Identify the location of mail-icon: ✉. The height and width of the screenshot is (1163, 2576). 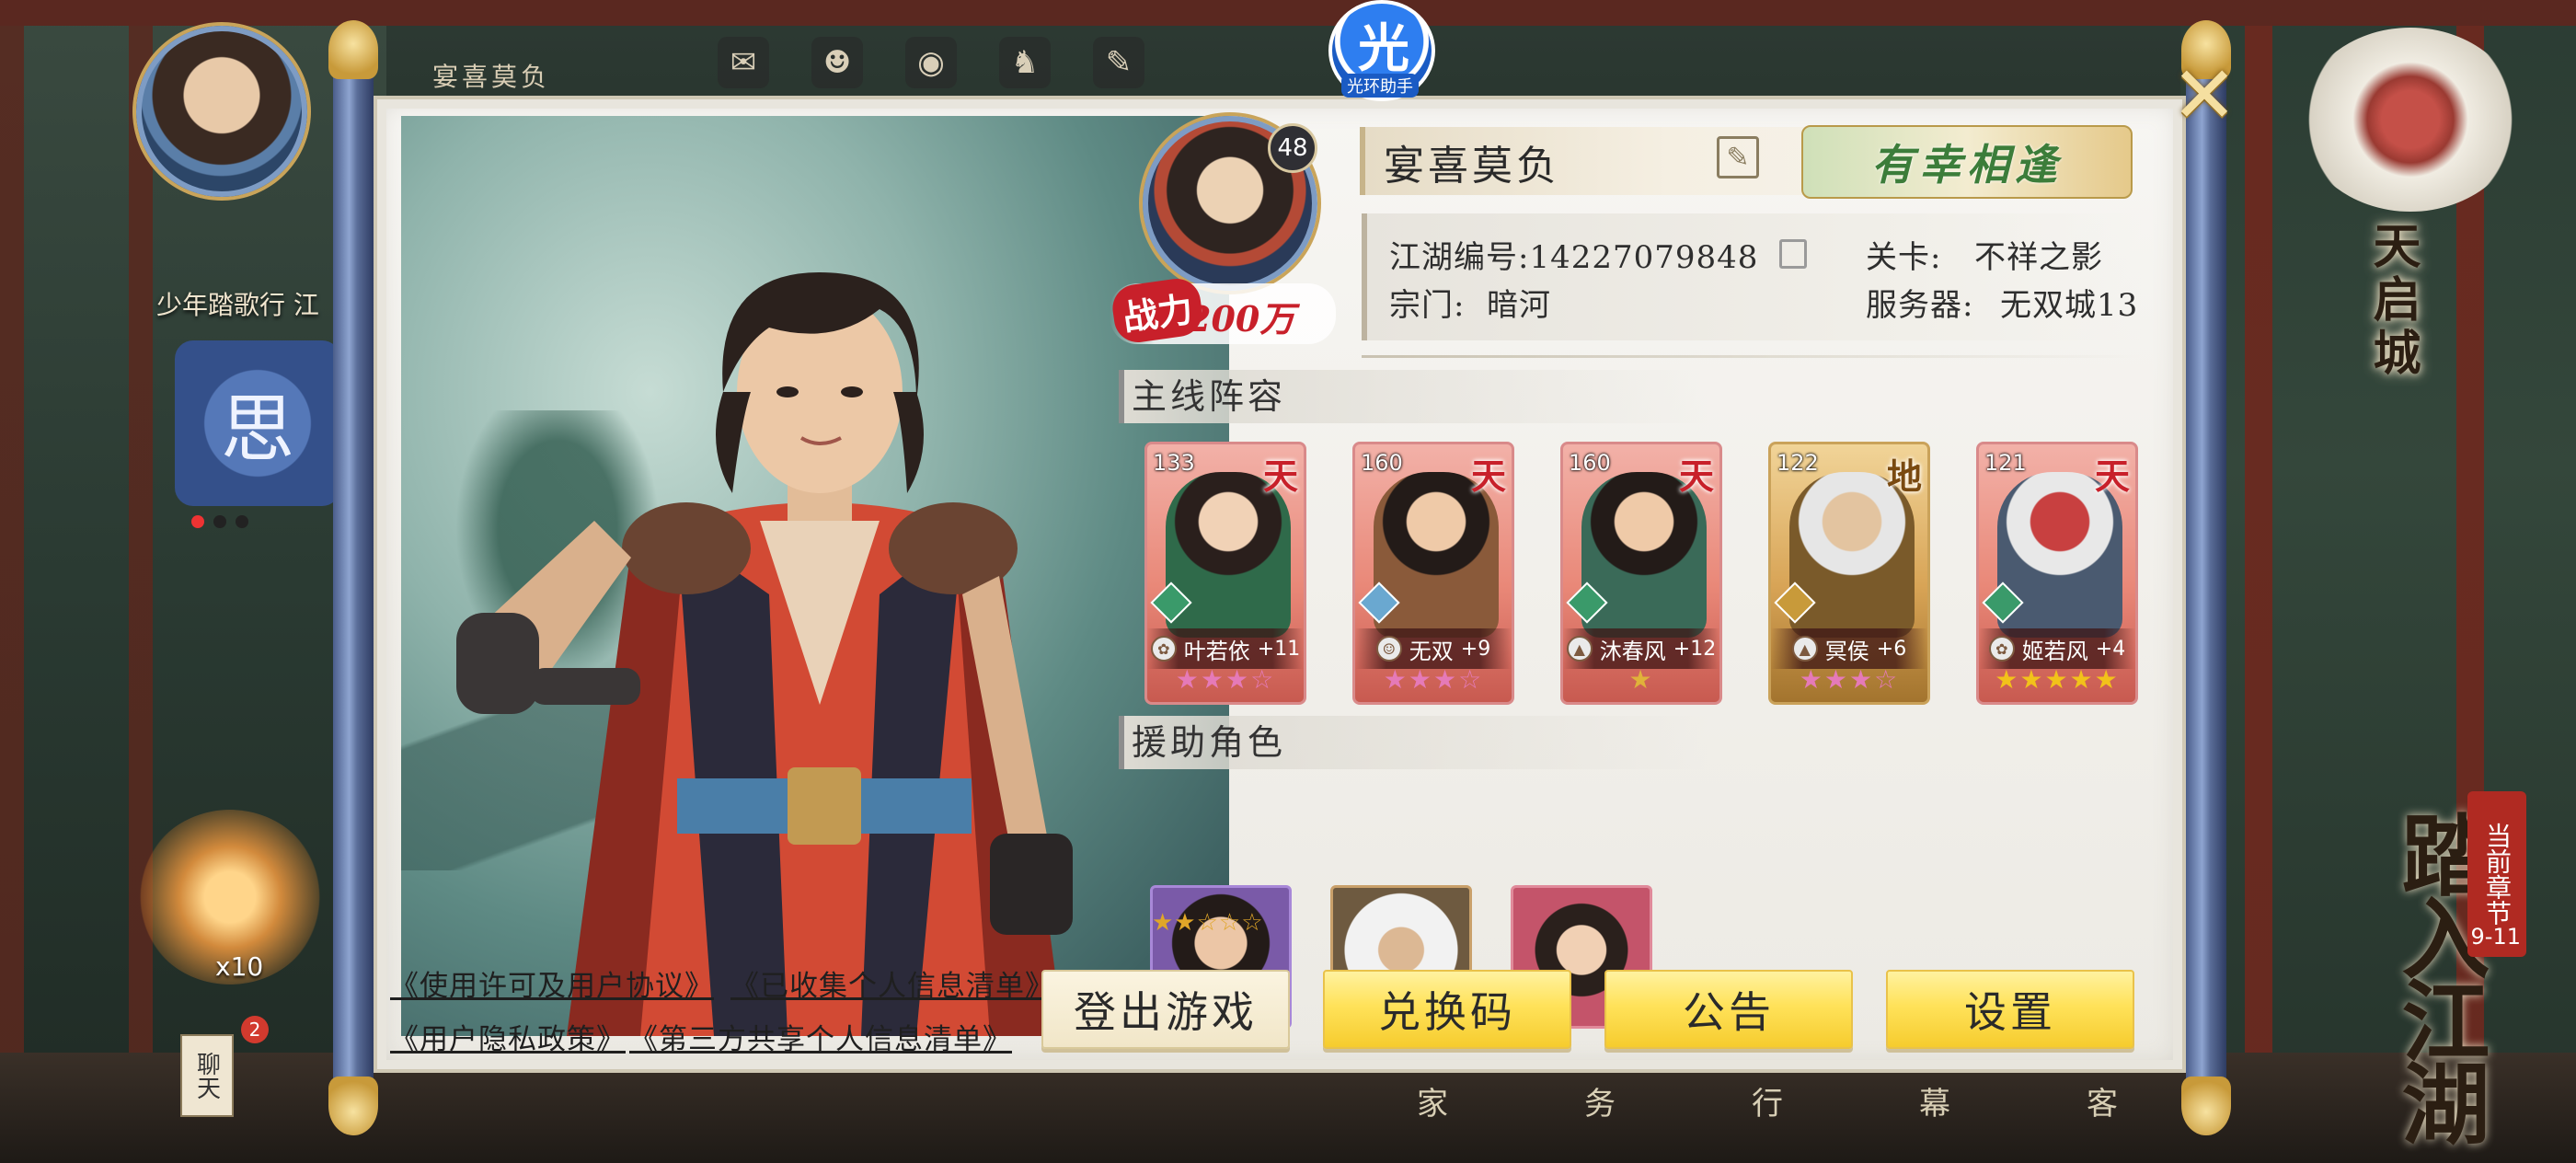
(743, 62).